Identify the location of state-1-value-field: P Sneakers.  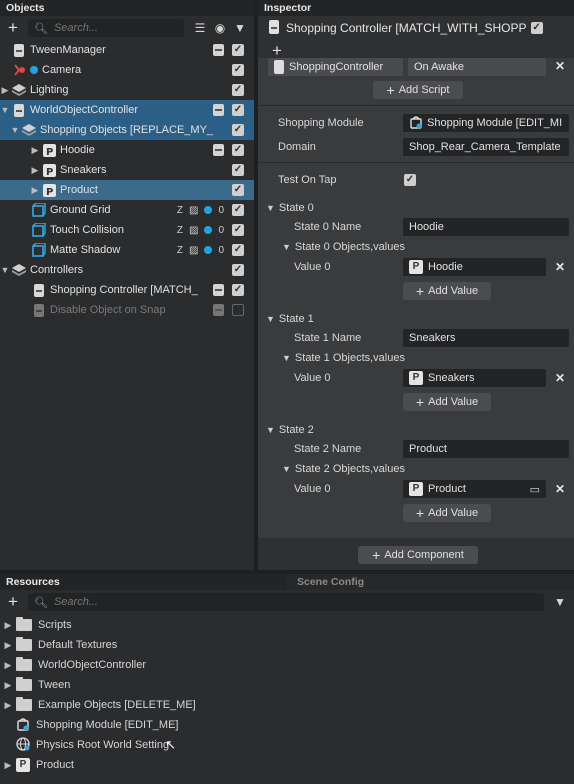
(474, 378).